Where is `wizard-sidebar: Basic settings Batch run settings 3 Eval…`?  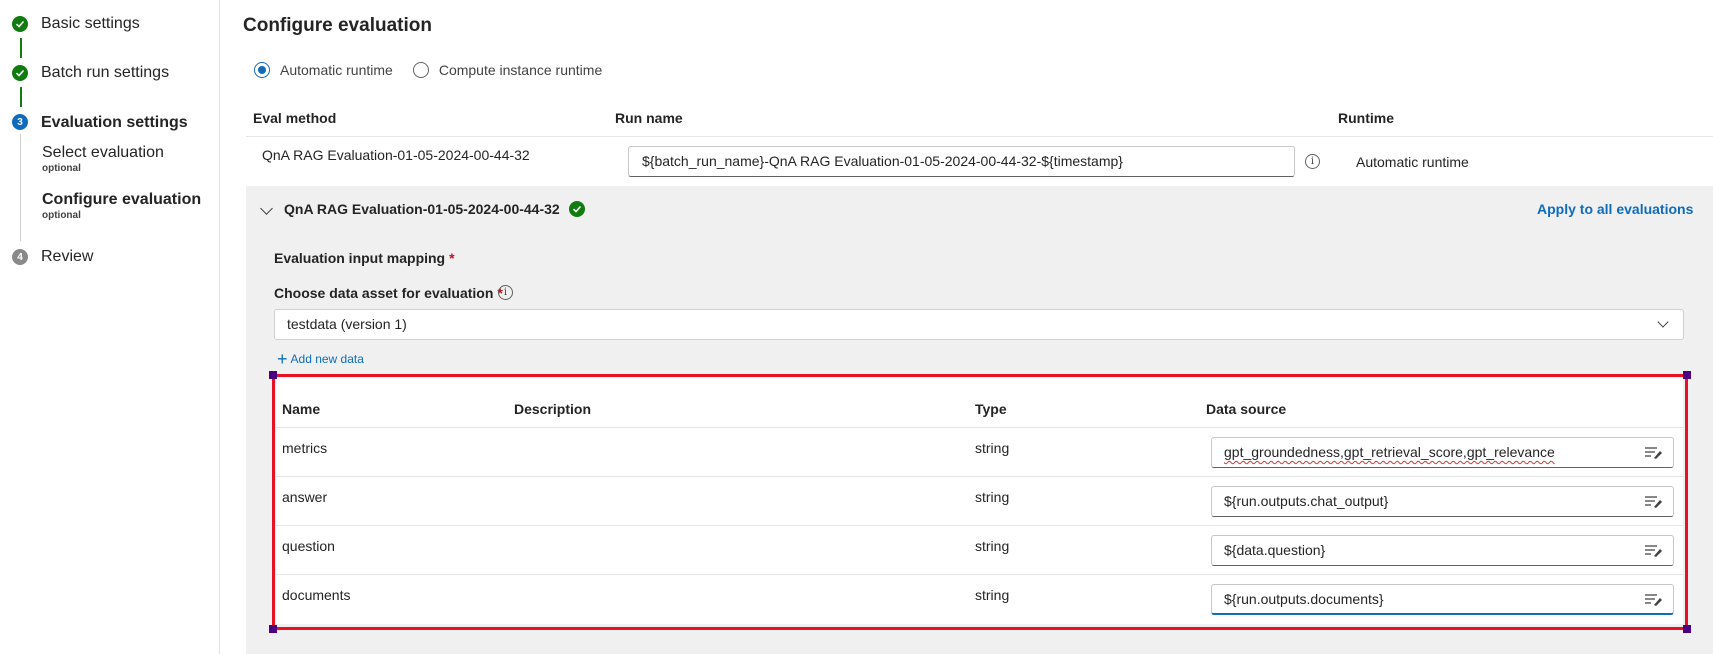 wizard-sidebar: Basic settings Batch run settings 3 Eval… is located at coordinates (110, 327).